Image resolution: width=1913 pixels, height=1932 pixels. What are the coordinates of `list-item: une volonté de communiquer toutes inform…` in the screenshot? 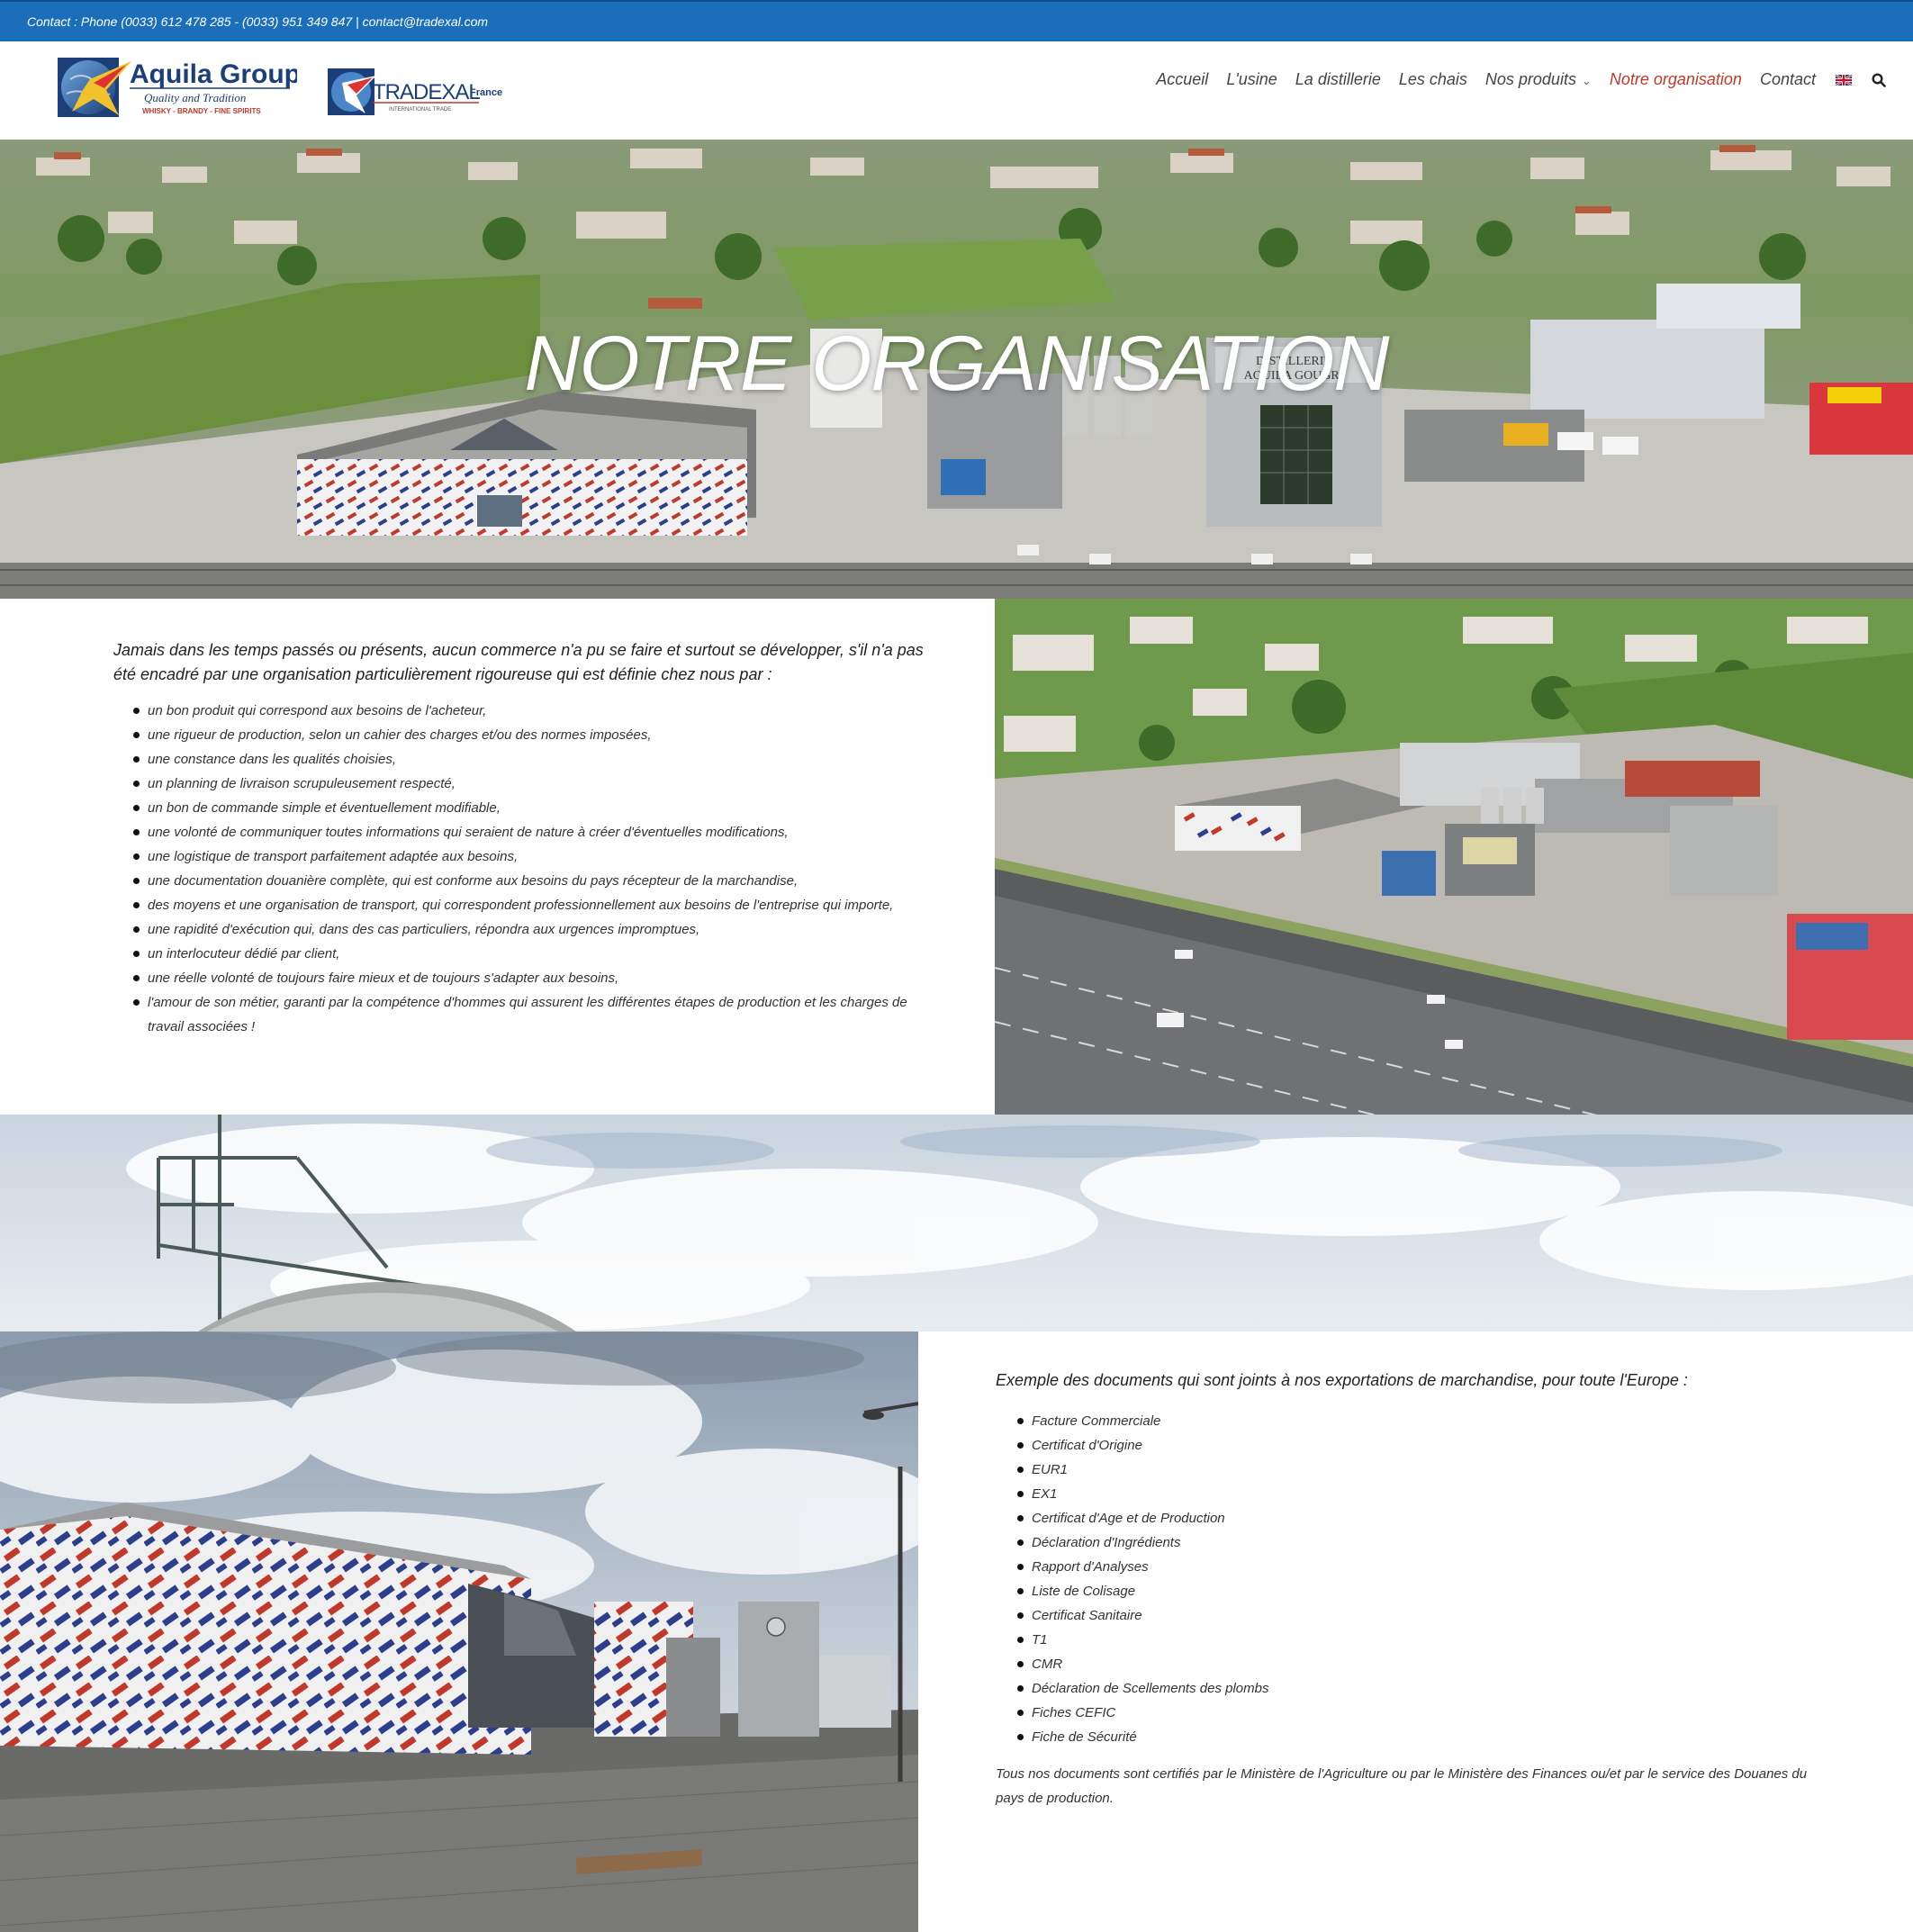 It's located at (529, 832).